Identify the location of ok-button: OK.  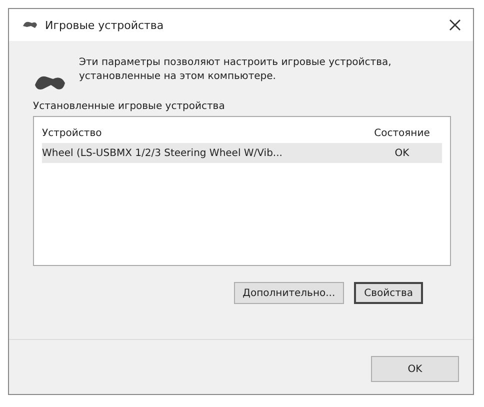
(415, 369).